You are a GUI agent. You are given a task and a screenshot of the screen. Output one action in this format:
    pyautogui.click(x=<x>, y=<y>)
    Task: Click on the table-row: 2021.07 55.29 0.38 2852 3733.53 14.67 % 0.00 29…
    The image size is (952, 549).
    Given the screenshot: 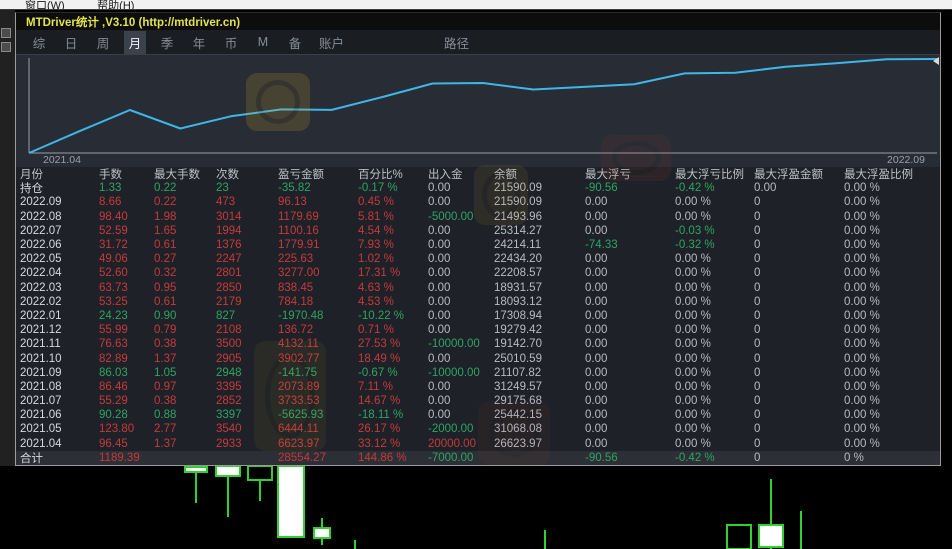 What is the action you would take?
    pyautogui.click(x=478, y=401)
    